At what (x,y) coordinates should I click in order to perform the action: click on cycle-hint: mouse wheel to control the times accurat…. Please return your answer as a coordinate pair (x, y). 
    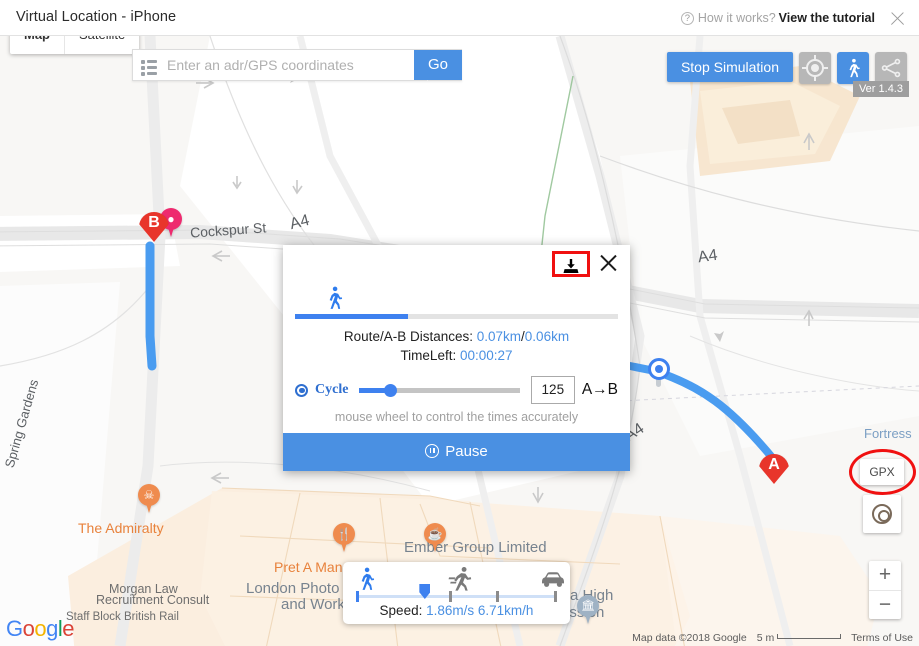
    Looking at the image, I should click on (456, 417).